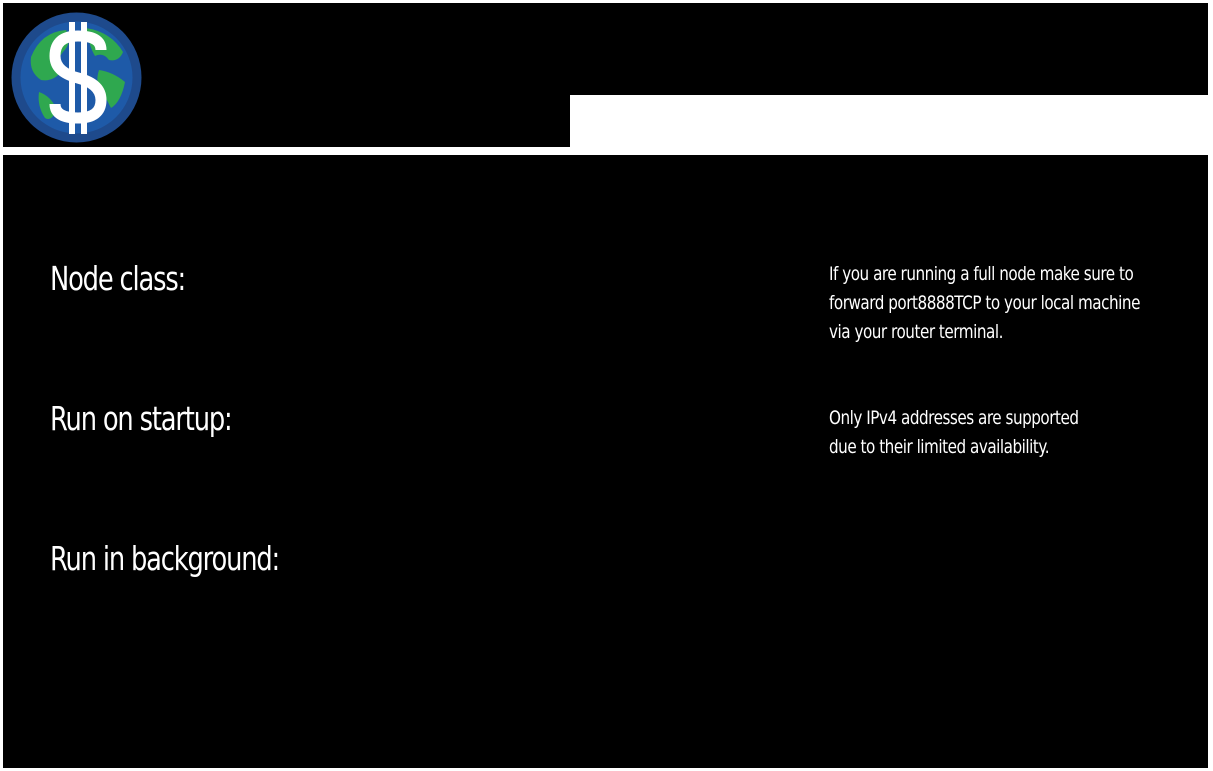 Image resolution: width=1213 pixels, height=771 pixels. I want to click on ipv4-info-line: due to their limited availability., so click(939, 447).